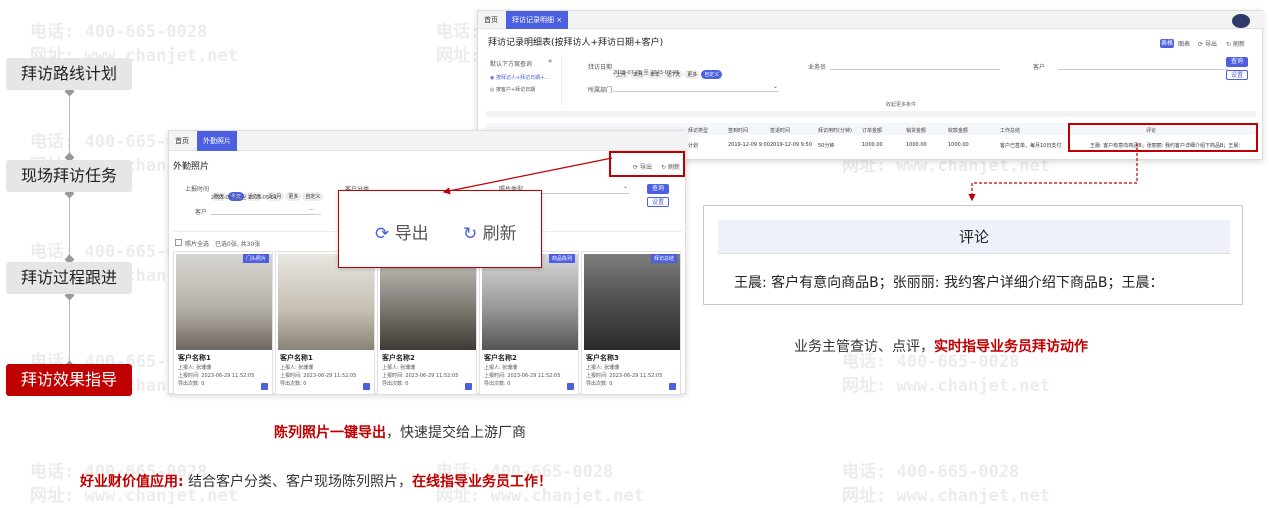 This screenshot has width=1269, height=508. What do you see at coordinates (527, 176) in the screenshot?
I see `export-arrow` at bounding box center [527, 176].